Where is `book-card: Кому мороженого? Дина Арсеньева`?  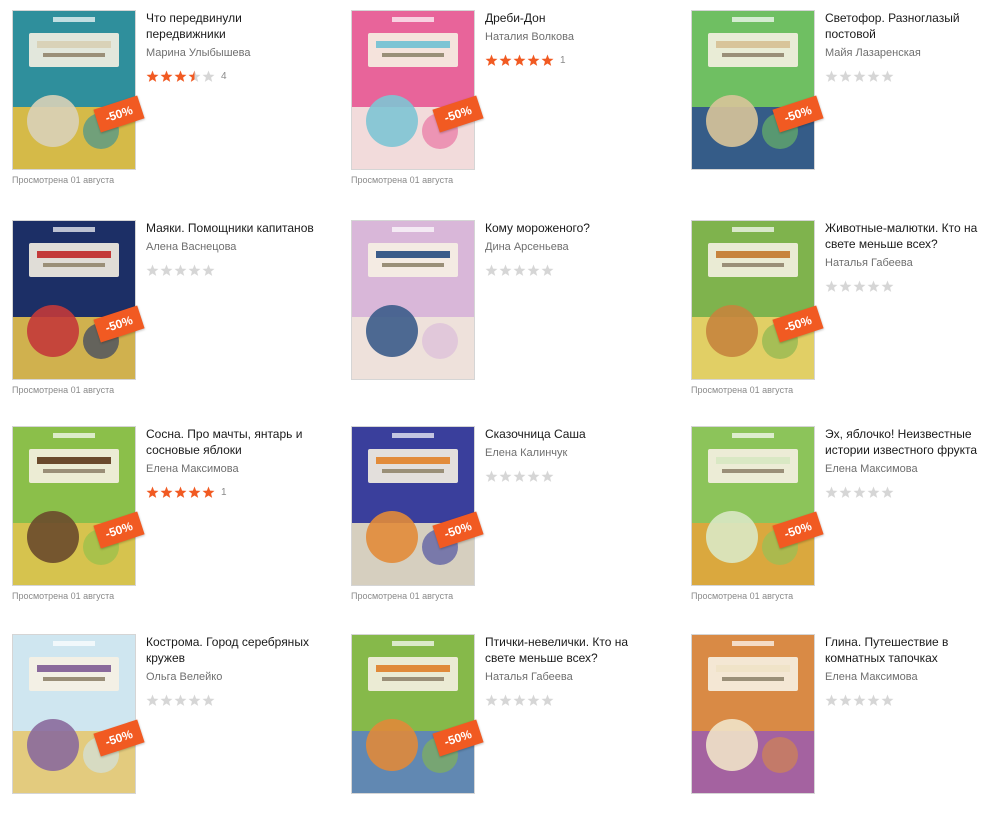
book-card: Кому мороженого? Дина Арсеньева is located at coordinates (506, 320).